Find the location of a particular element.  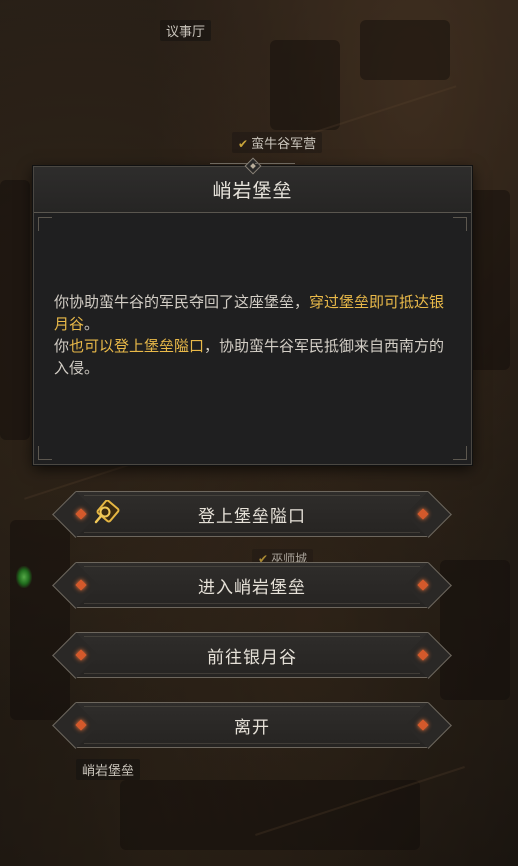

map-label-text: 峭岩堡垒 is located at coordinates (108, 771).